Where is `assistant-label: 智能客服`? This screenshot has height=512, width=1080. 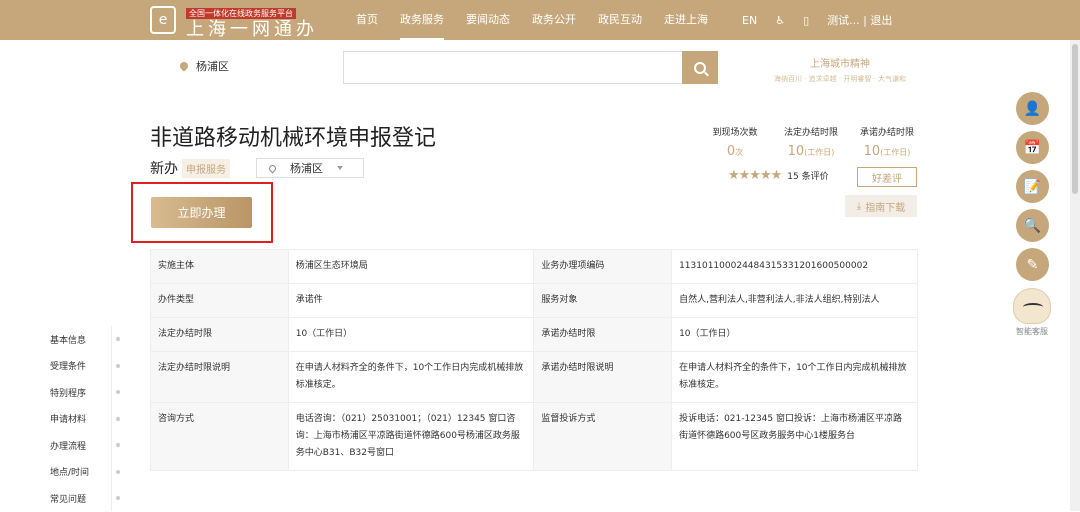 assistant-label: 智能客服 is located at coordinates (1032, 331).